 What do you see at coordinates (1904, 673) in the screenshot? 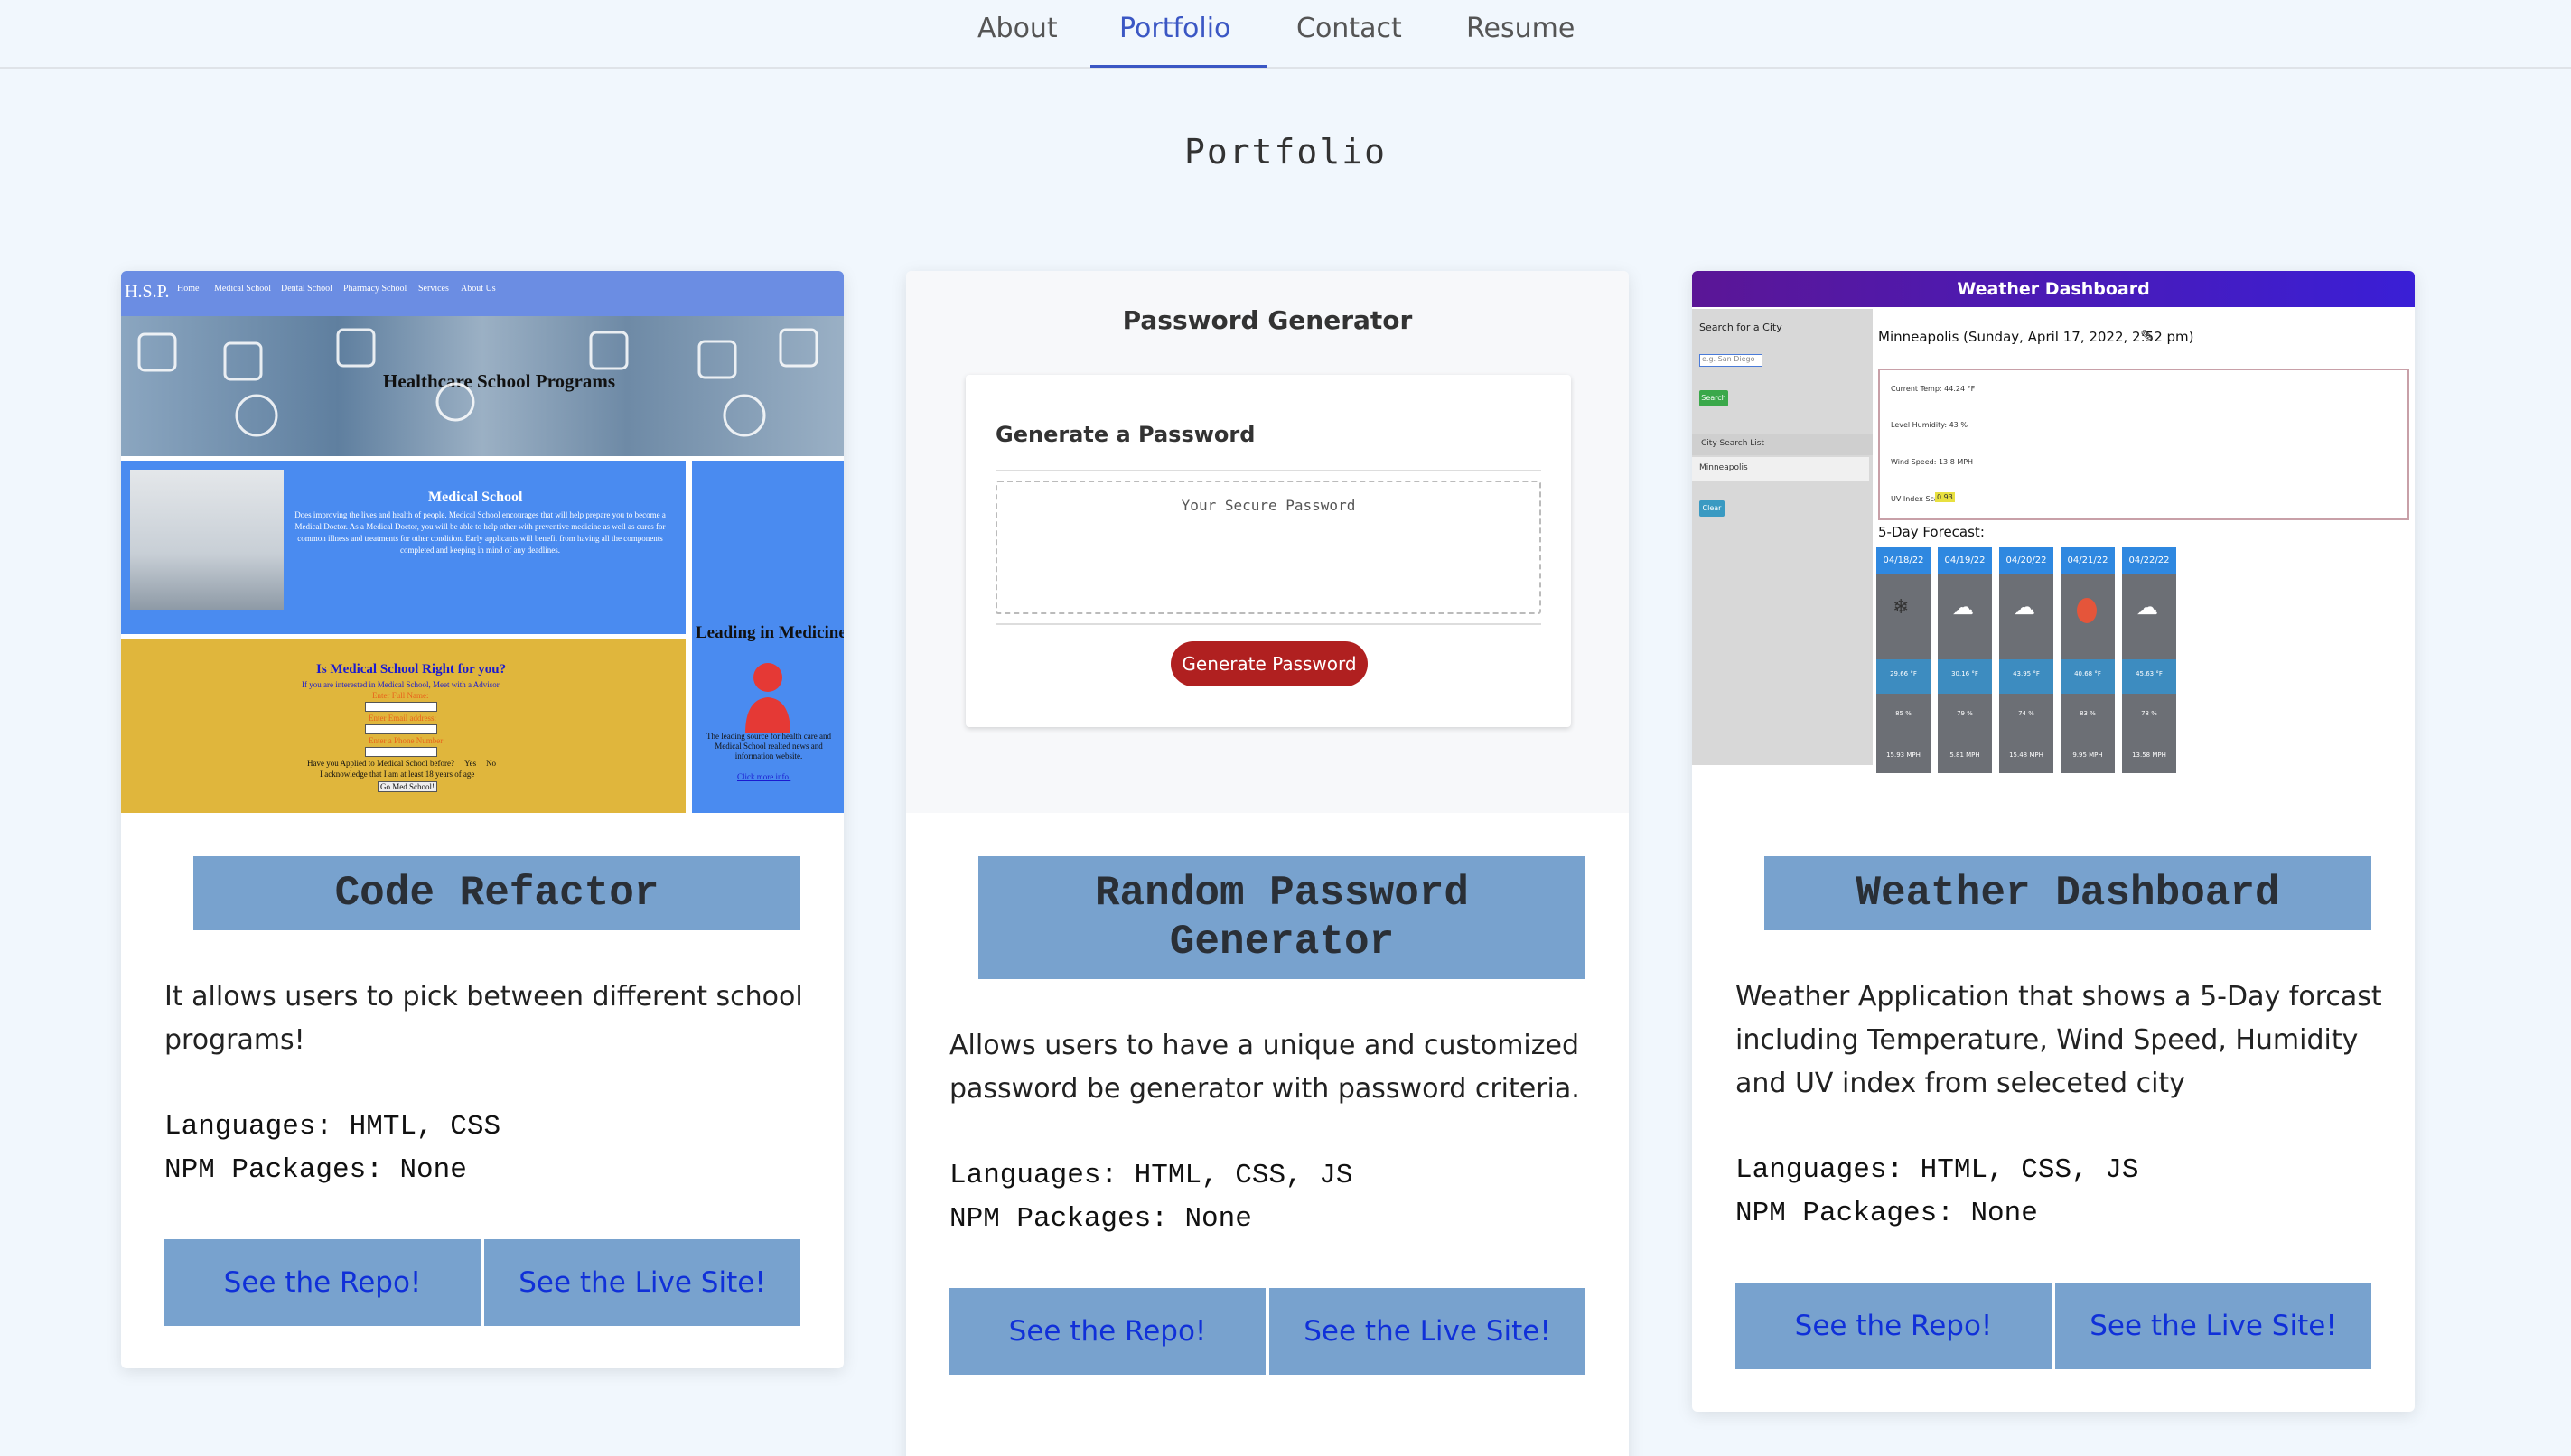
I see `forecast-temp: 29.66 °F` at bounding box center [1904, 673].